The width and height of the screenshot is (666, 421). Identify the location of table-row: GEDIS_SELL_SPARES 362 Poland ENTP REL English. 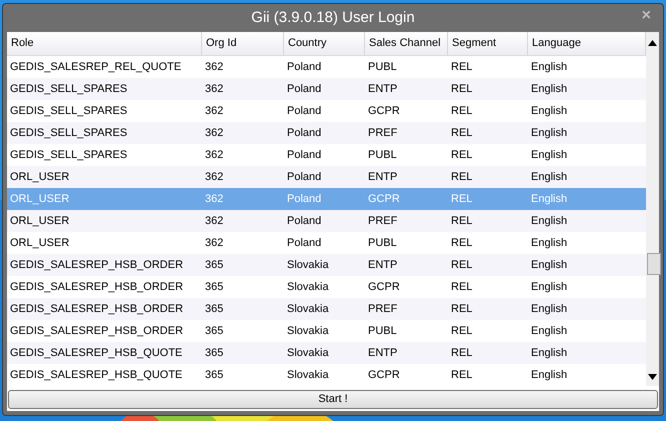
(326, 89).